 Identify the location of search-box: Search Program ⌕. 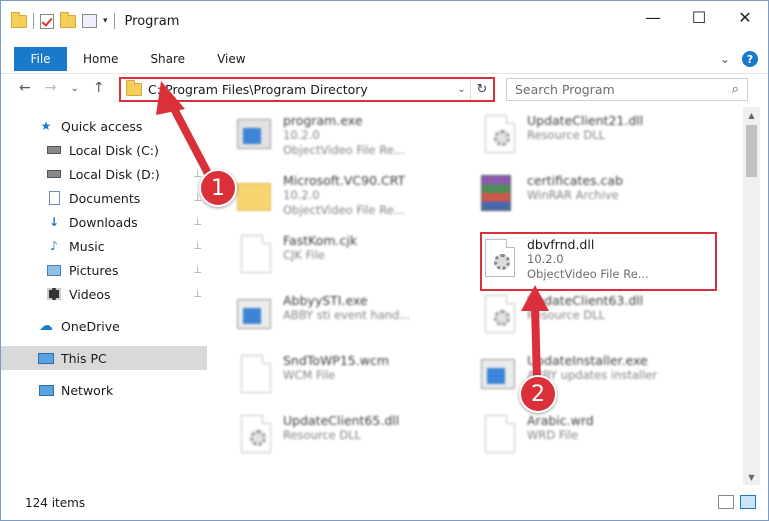
(627, 89).